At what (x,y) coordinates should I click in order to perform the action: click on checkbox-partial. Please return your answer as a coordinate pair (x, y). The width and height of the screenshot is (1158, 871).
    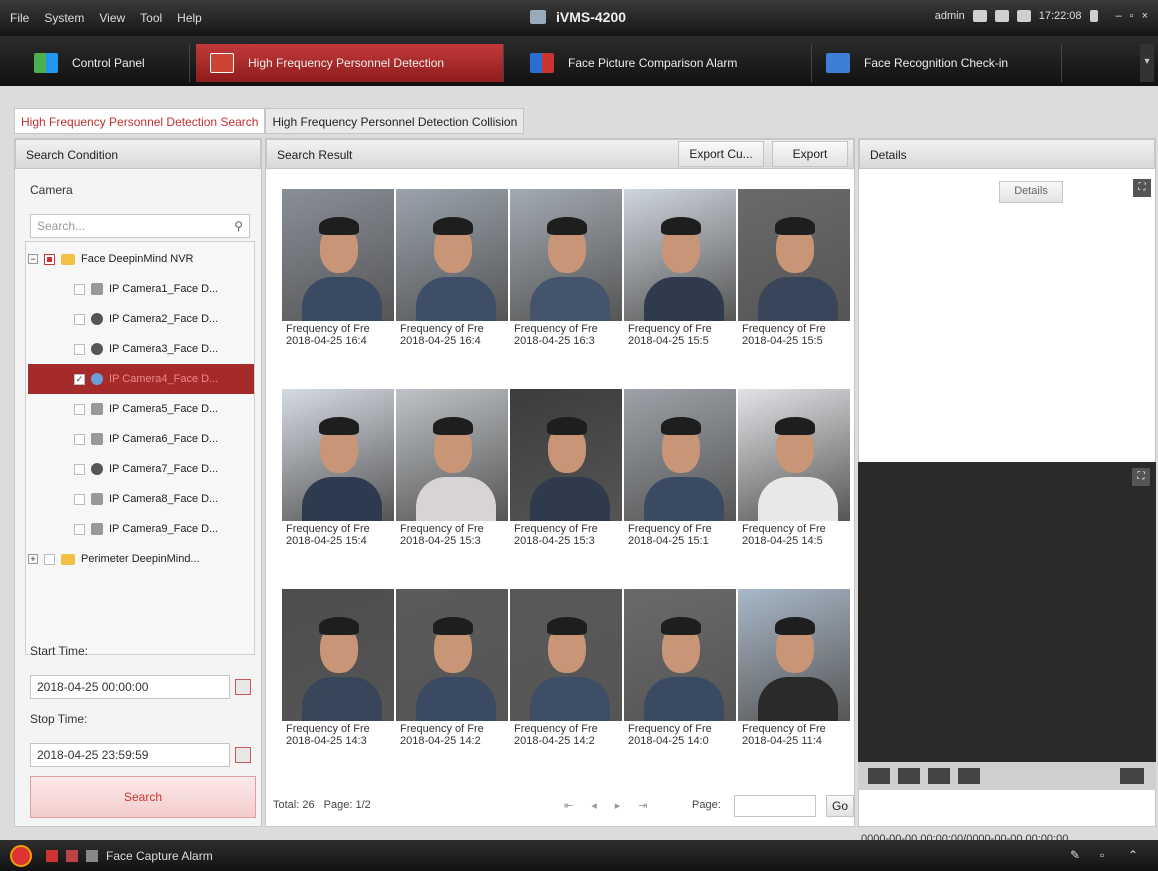
    Looking at the image, I should click on (49, 259).